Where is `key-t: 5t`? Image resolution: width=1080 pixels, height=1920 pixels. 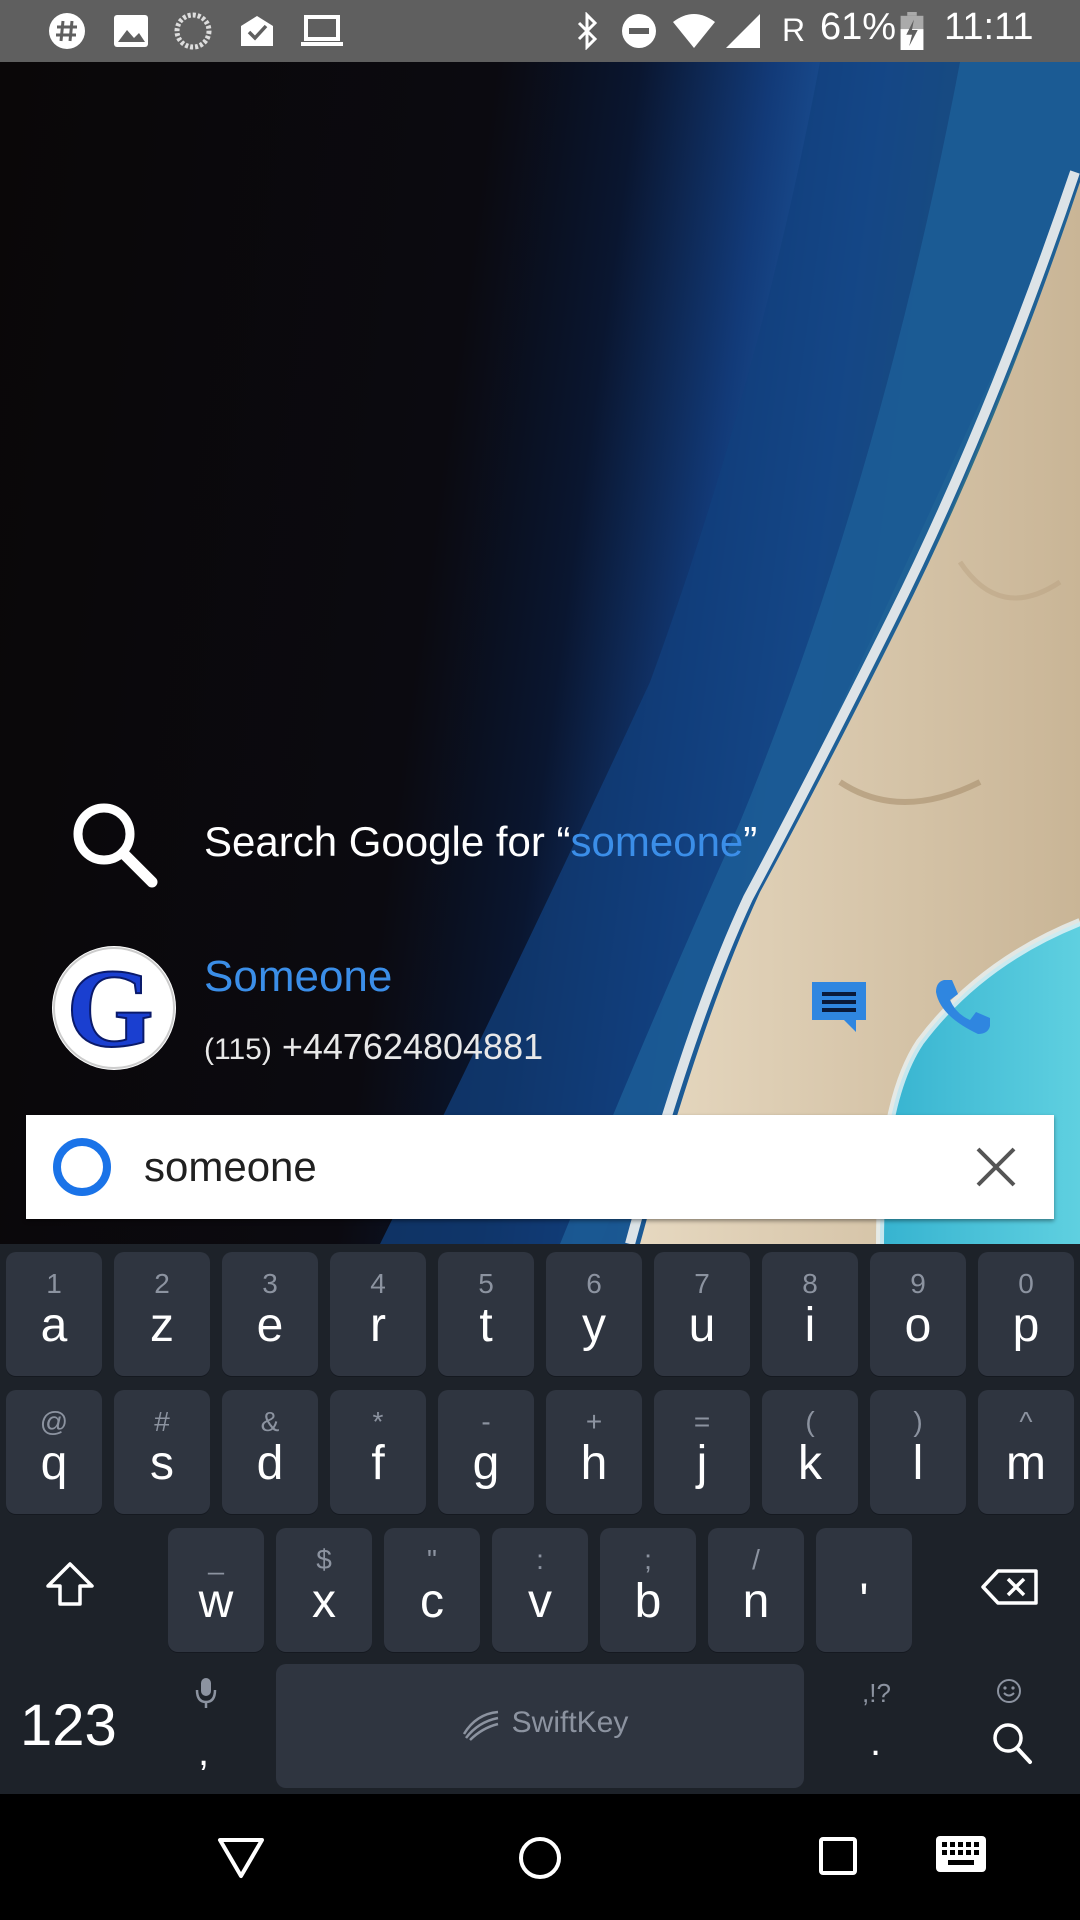 key-t: 5t is located at coordinates (486, 1314).